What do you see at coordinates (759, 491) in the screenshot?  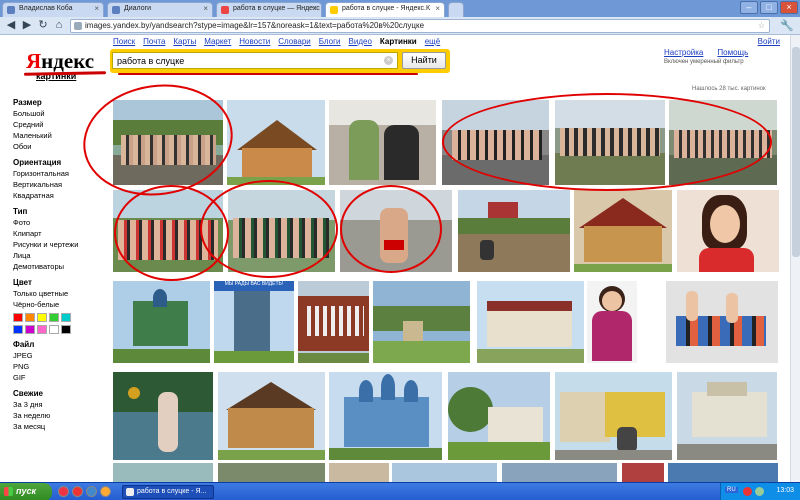 I see `tray-network-icon` at bounding box center [759, 491].